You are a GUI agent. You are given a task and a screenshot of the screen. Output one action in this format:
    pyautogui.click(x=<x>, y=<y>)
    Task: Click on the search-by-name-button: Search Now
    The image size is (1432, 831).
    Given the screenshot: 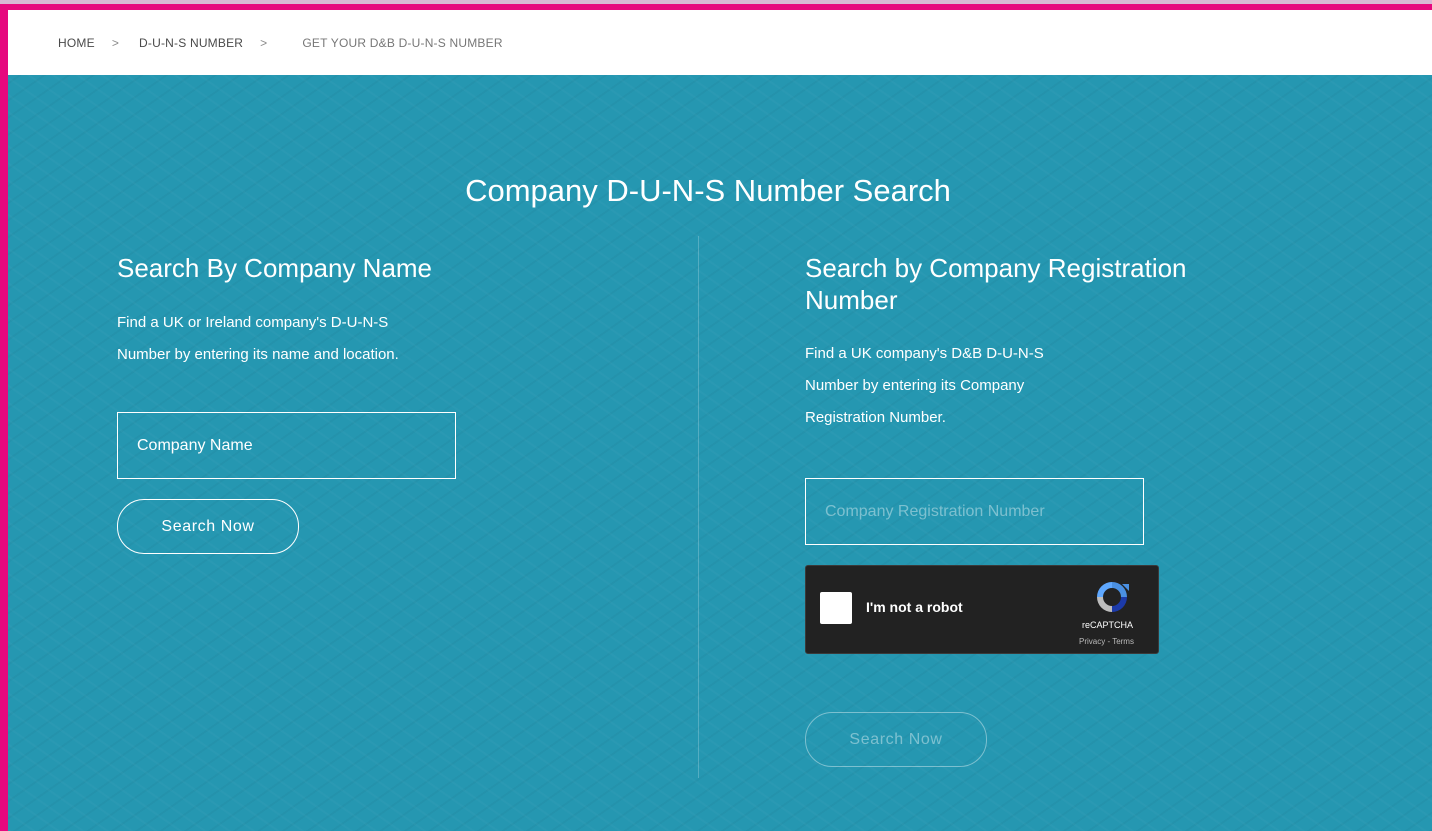 What is the action you would take?
    pyautogui.click(x=208, y=526)
    